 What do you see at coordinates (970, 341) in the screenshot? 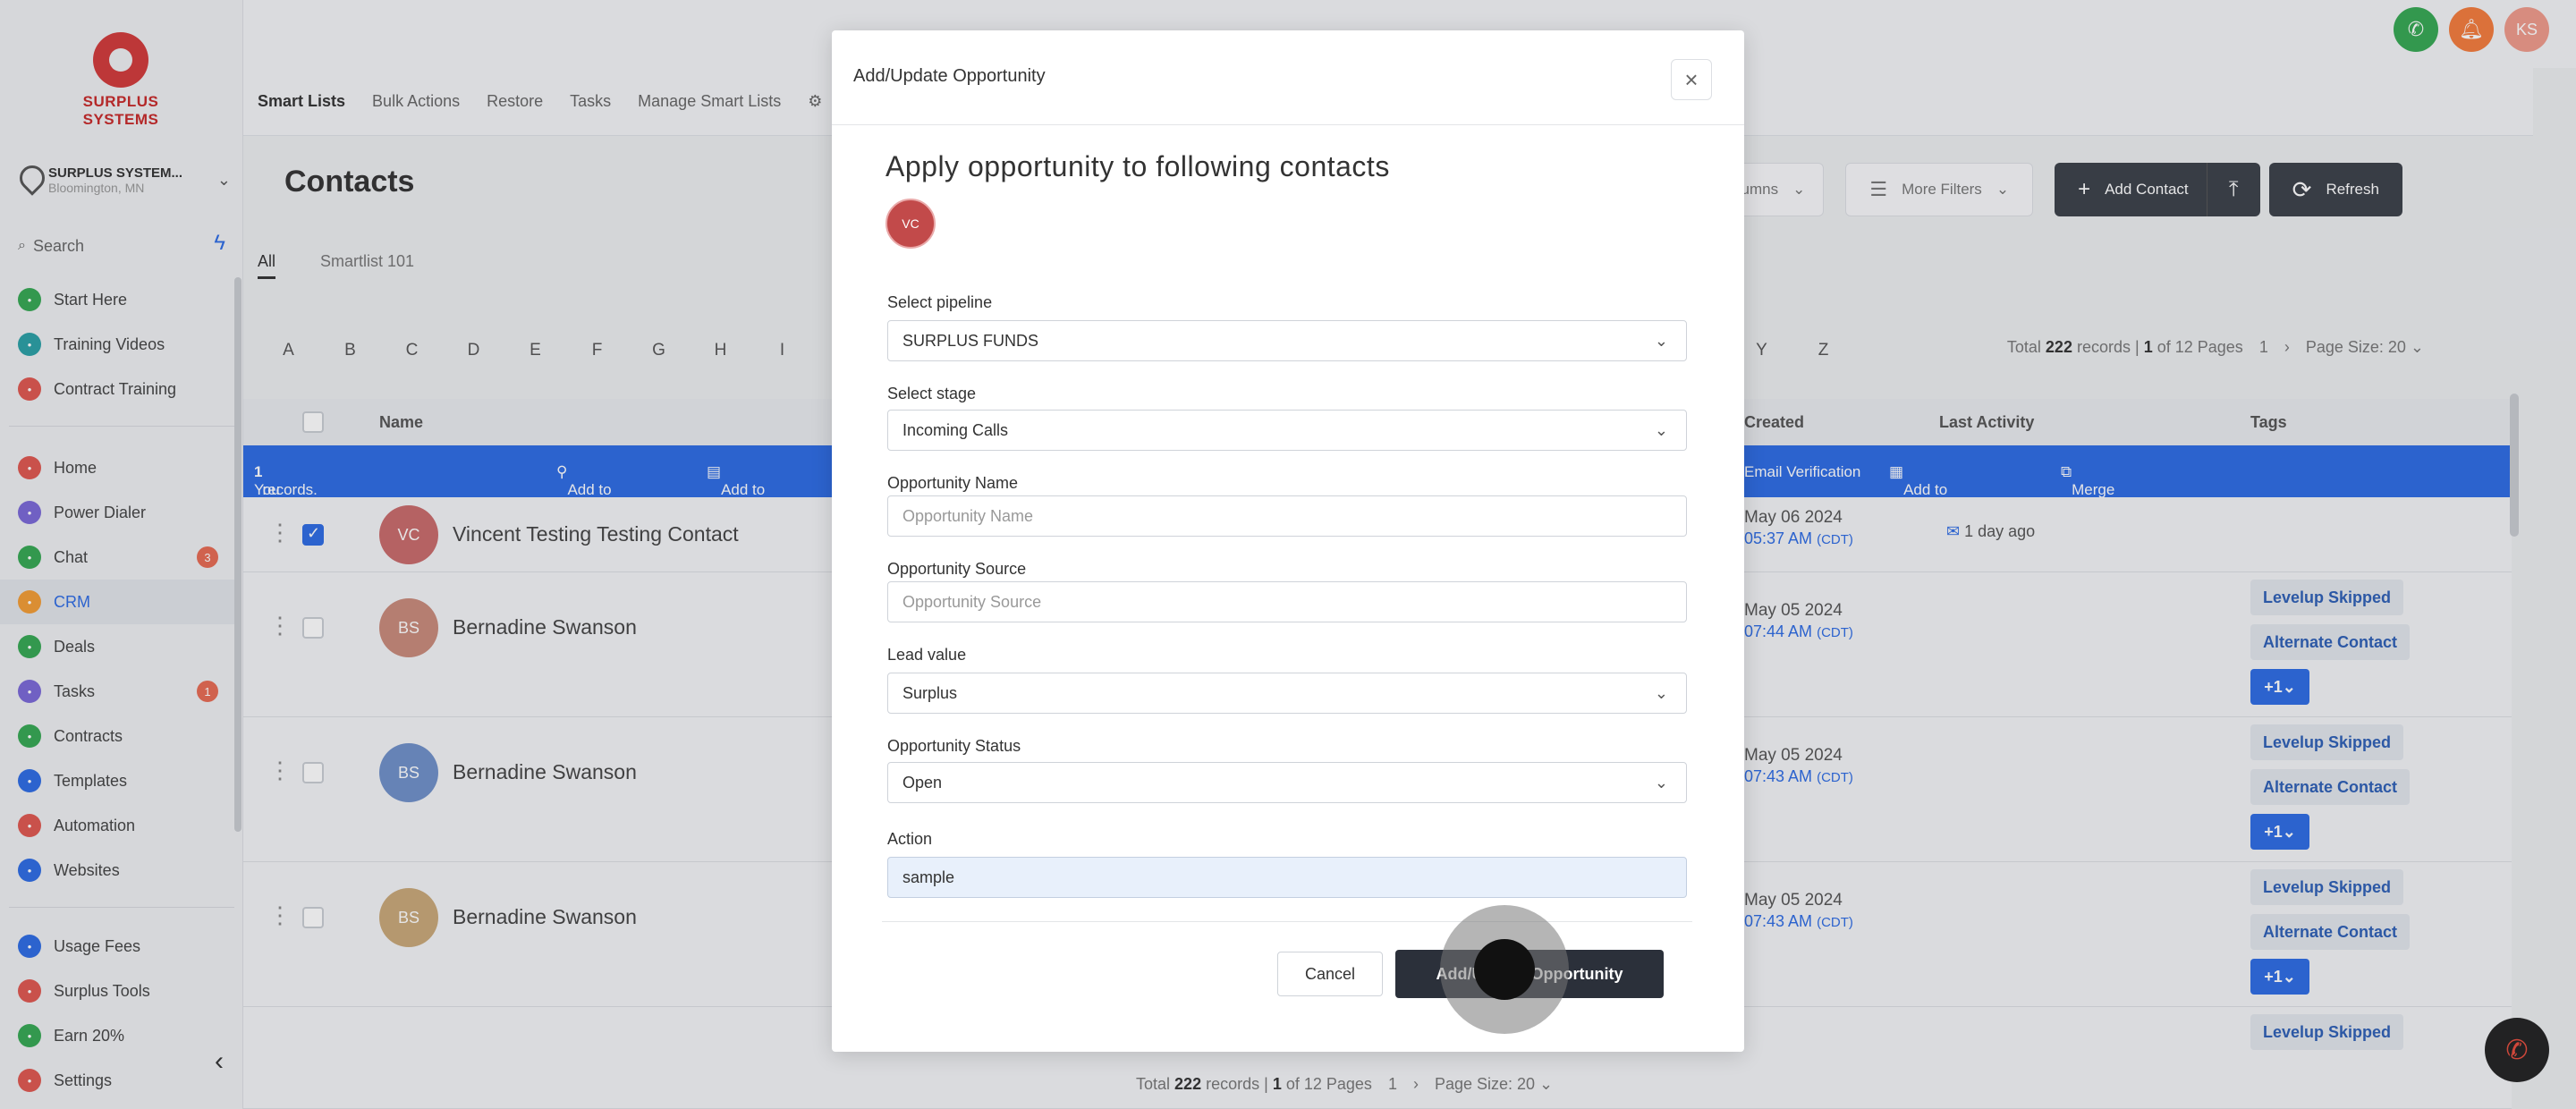
I see `pipeline-value: SURPLUS FUNDS` at bounding box center [970, 341].